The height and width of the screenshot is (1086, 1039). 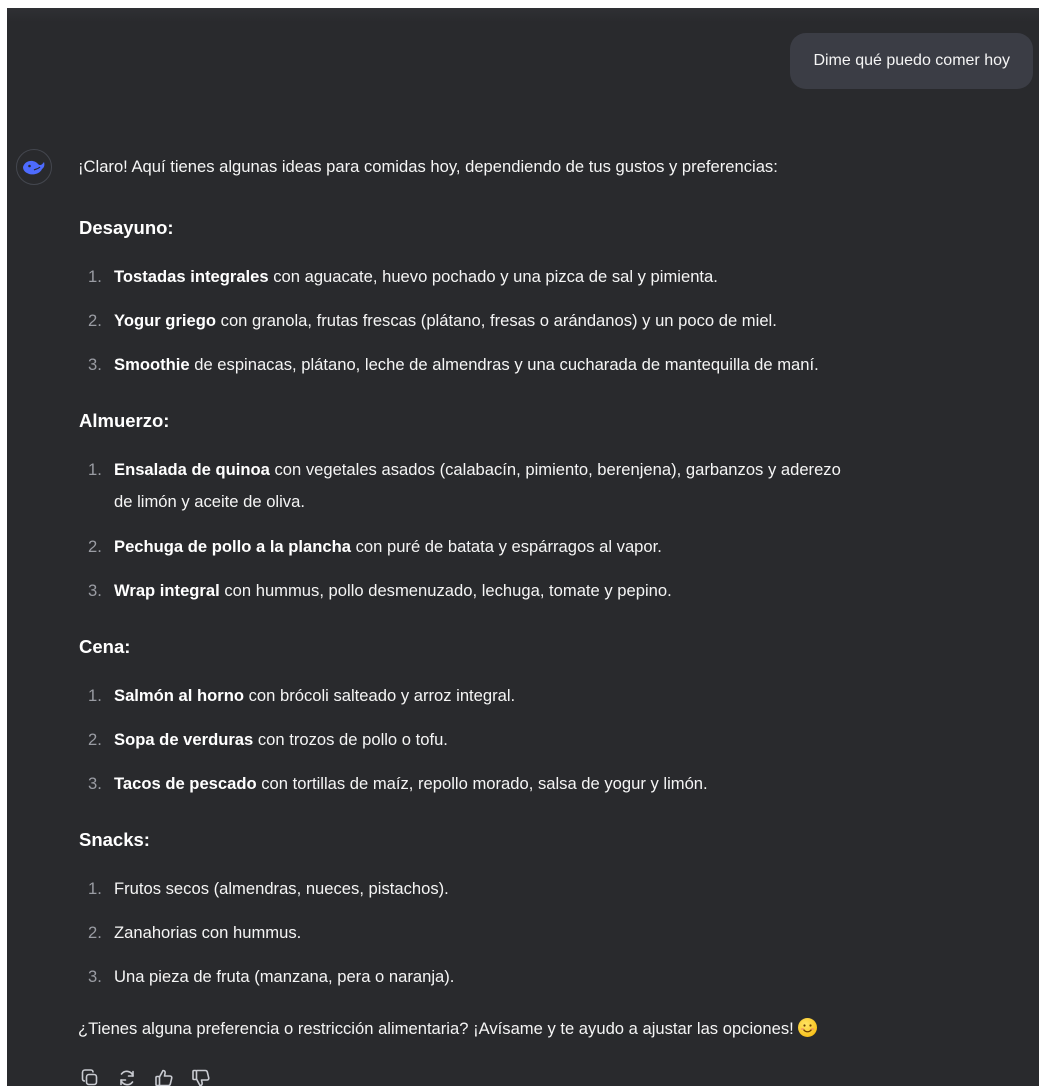 I want to click on regenerate-icon, so click(x=127, y=1078).